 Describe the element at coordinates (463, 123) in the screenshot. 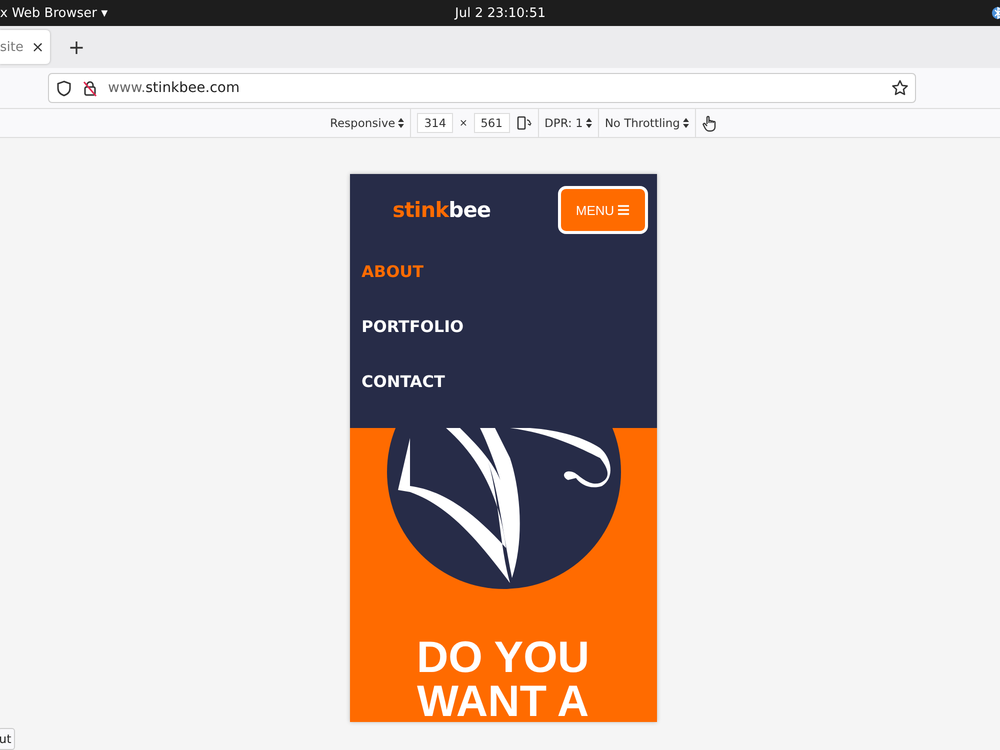

I see `times-sign: ×` at that location.